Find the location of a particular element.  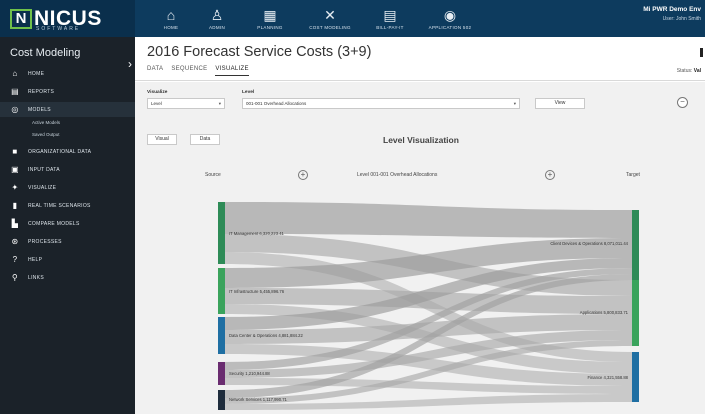

reports-icon: ▤ is located at coordinates (15, 91).